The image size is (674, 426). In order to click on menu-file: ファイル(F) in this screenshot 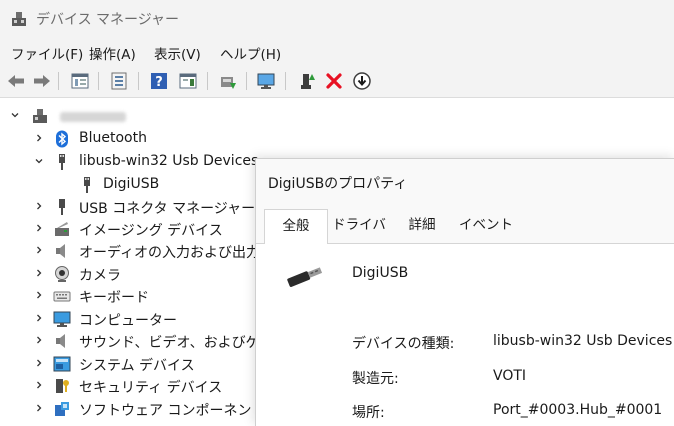, I will do `click(47, 53)`.